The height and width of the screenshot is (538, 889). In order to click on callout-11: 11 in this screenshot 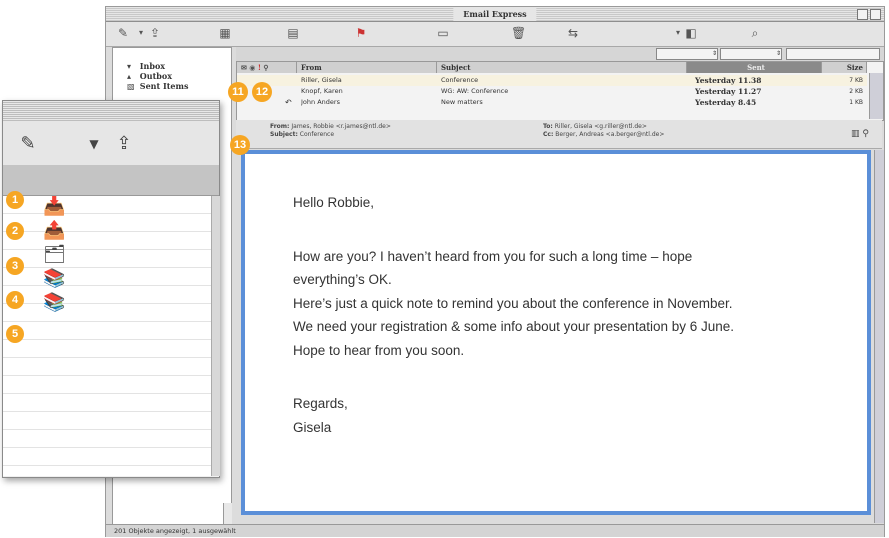, I will do `click(238, 92)`.